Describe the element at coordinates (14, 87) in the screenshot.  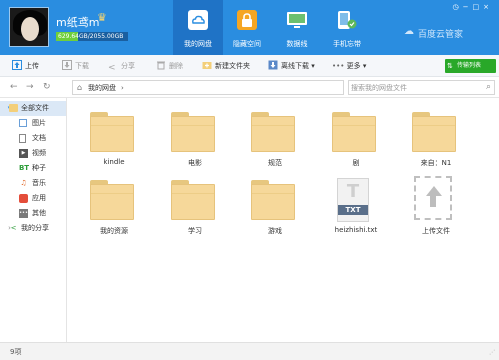
I see `back-arrow-icon: ←` at that location.